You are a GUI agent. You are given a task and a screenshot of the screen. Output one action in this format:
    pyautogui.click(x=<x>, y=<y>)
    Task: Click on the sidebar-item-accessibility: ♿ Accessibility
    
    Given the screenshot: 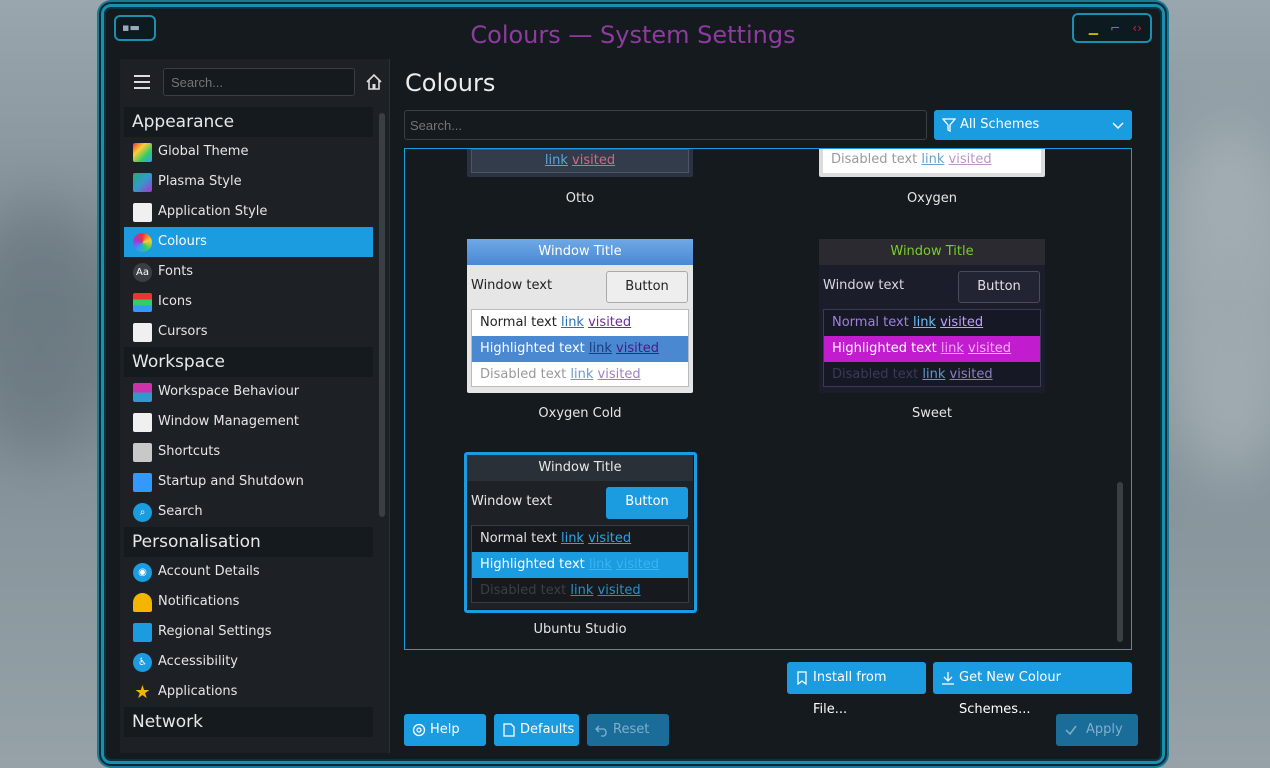 What is the action you would take?
    pyautogui.click(x=248, y=662)
    